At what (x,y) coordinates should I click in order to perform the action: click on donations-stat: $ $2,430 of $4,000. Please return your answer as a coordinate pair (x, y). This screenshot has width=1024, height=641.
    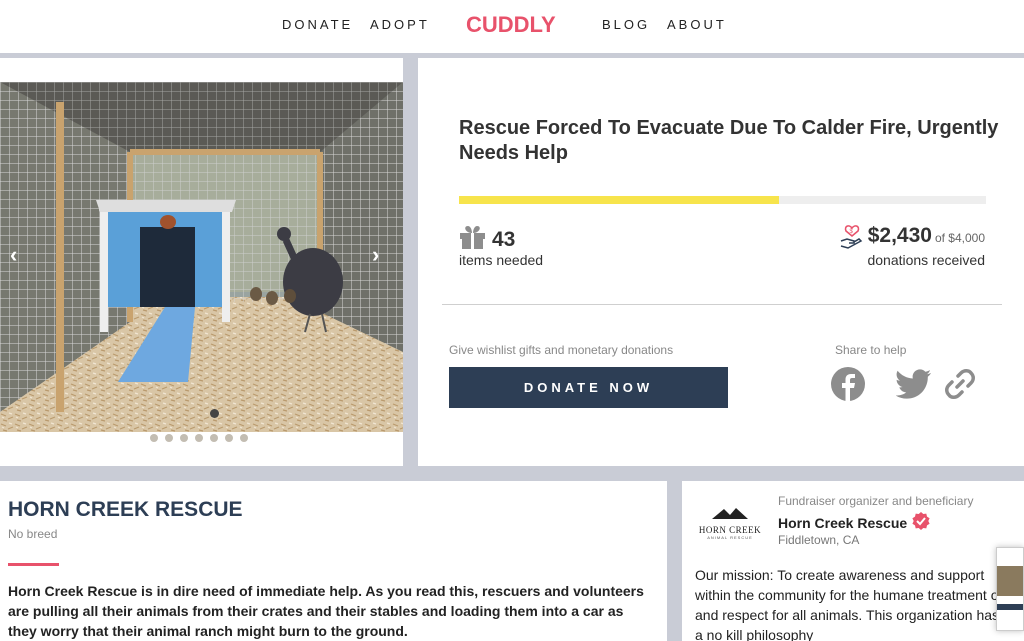
    Looking at the image, I should click on (912, 239).